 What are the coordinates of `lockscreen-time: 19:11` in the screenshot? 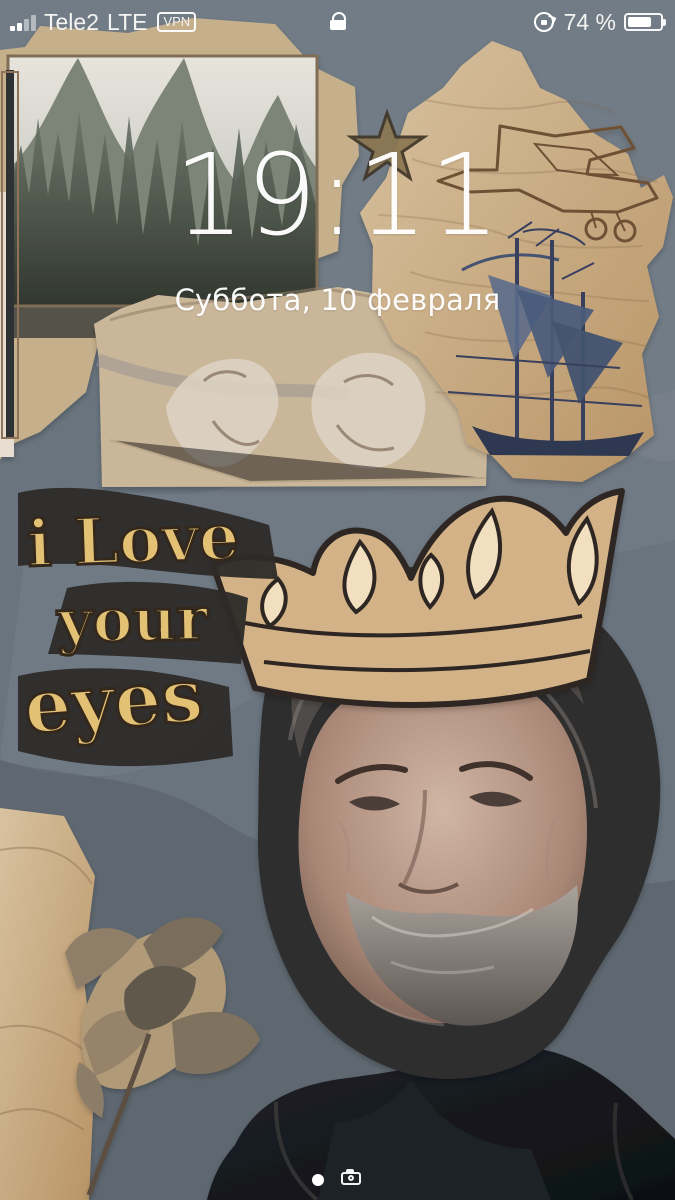 It's located at (337, 196).